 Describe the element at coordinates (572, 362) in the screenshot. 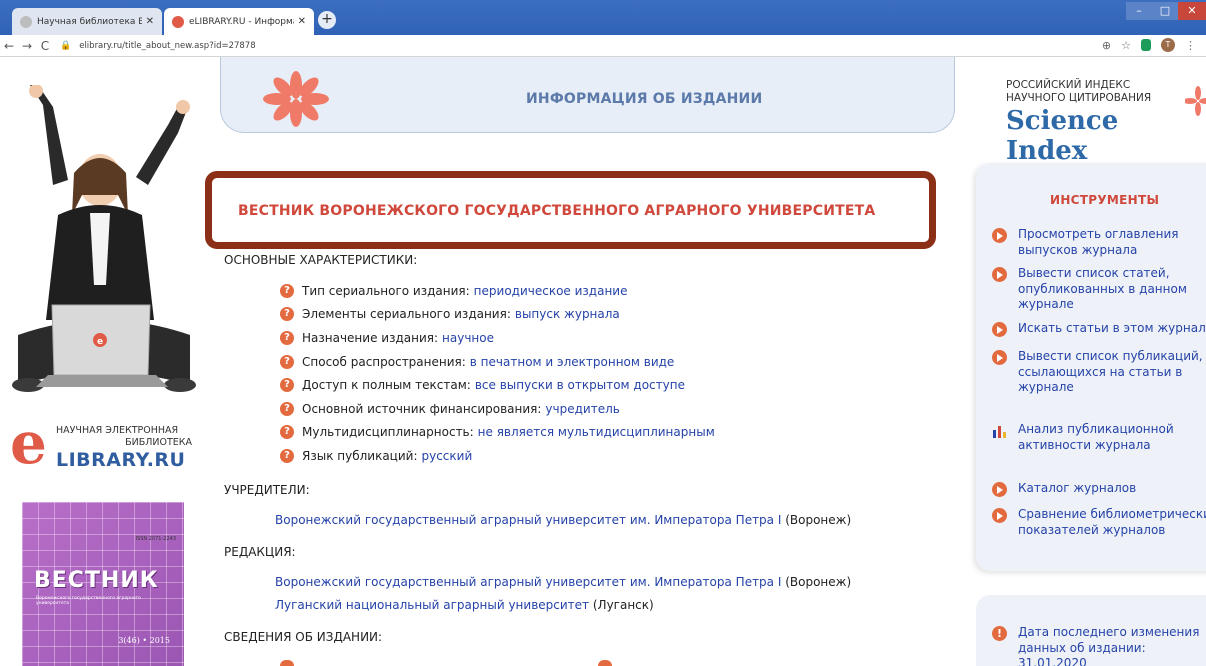

I see `item-value-link: в печатном и электронном виде` at that location.